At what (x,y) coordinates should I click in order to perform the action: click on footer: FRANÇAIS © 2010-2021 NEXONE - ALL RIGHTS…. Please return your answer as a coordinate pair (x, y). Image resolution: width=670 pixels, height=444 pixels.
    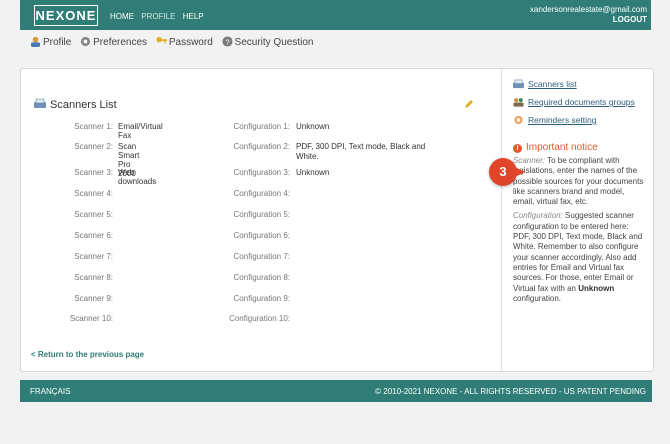
    Looking at the image, I should click on (336, 391).